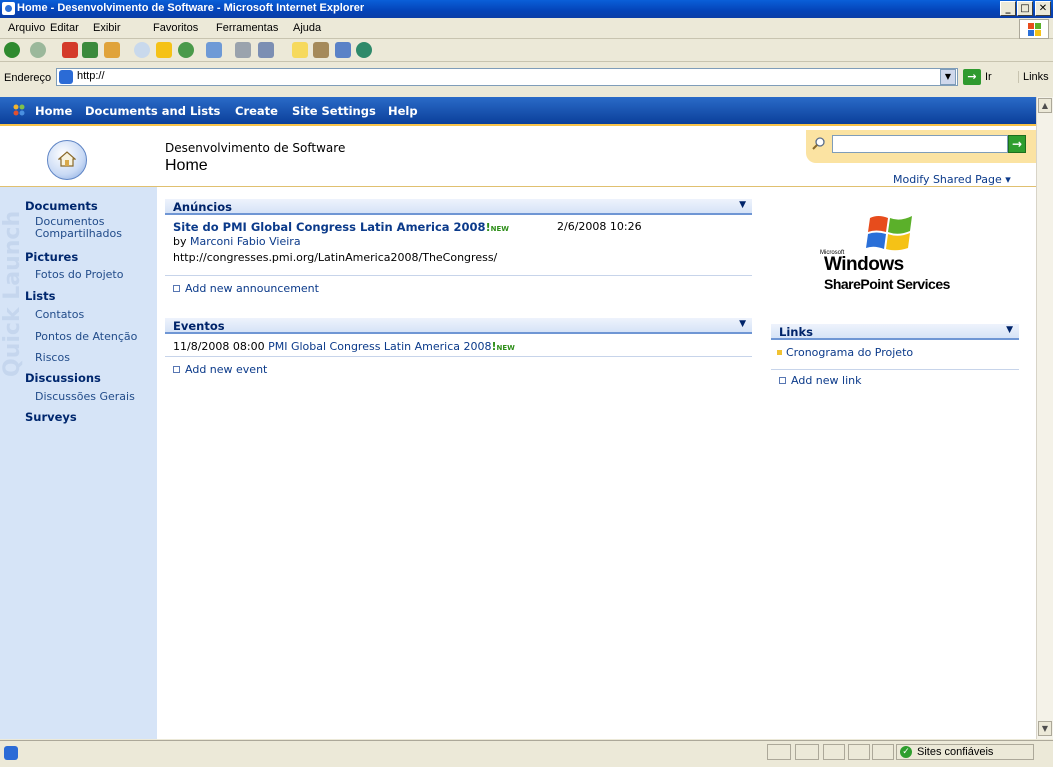 Image resolution: width=1053 pixels, height=767 pixels. Describe the element at coordinates (51, 257) in the screenshot. I see `ql-pictures: Pictures` at that location.